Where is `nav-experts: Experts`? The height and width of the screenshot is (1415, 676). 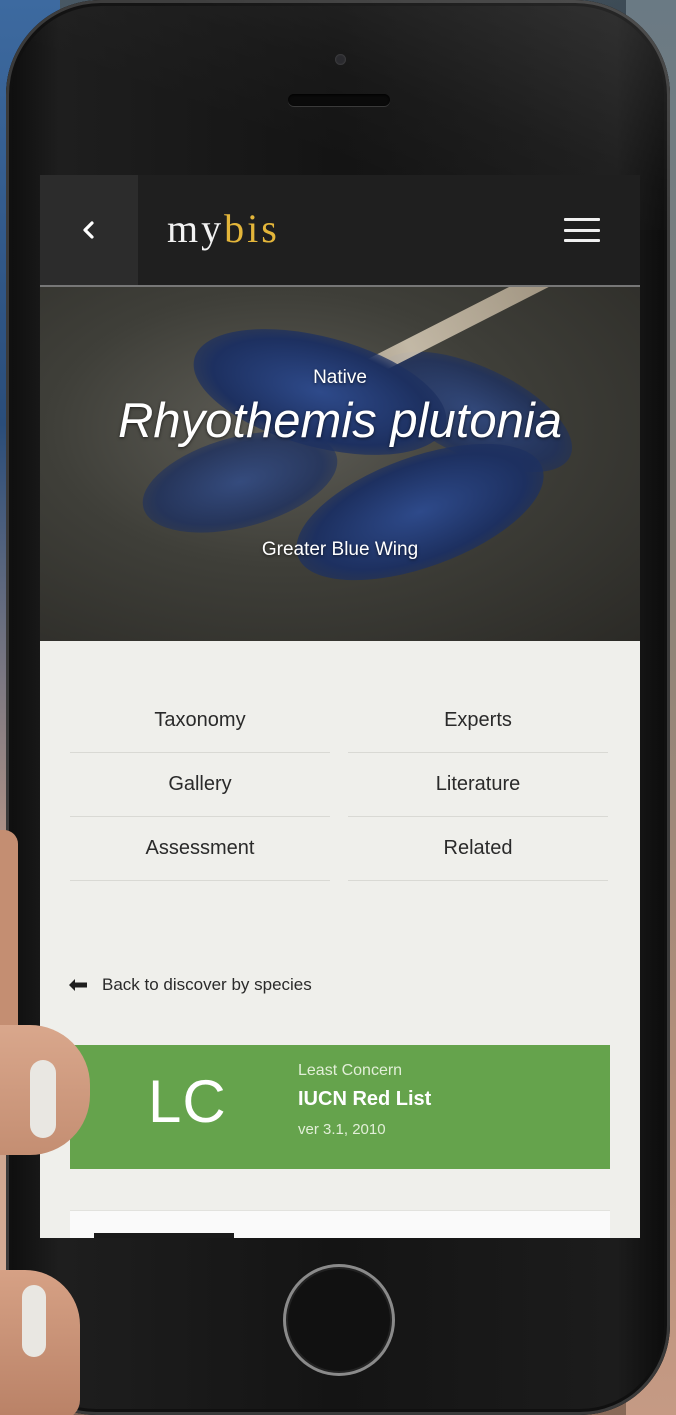 nav-experts: Experts is located at coordinates (478, 721).